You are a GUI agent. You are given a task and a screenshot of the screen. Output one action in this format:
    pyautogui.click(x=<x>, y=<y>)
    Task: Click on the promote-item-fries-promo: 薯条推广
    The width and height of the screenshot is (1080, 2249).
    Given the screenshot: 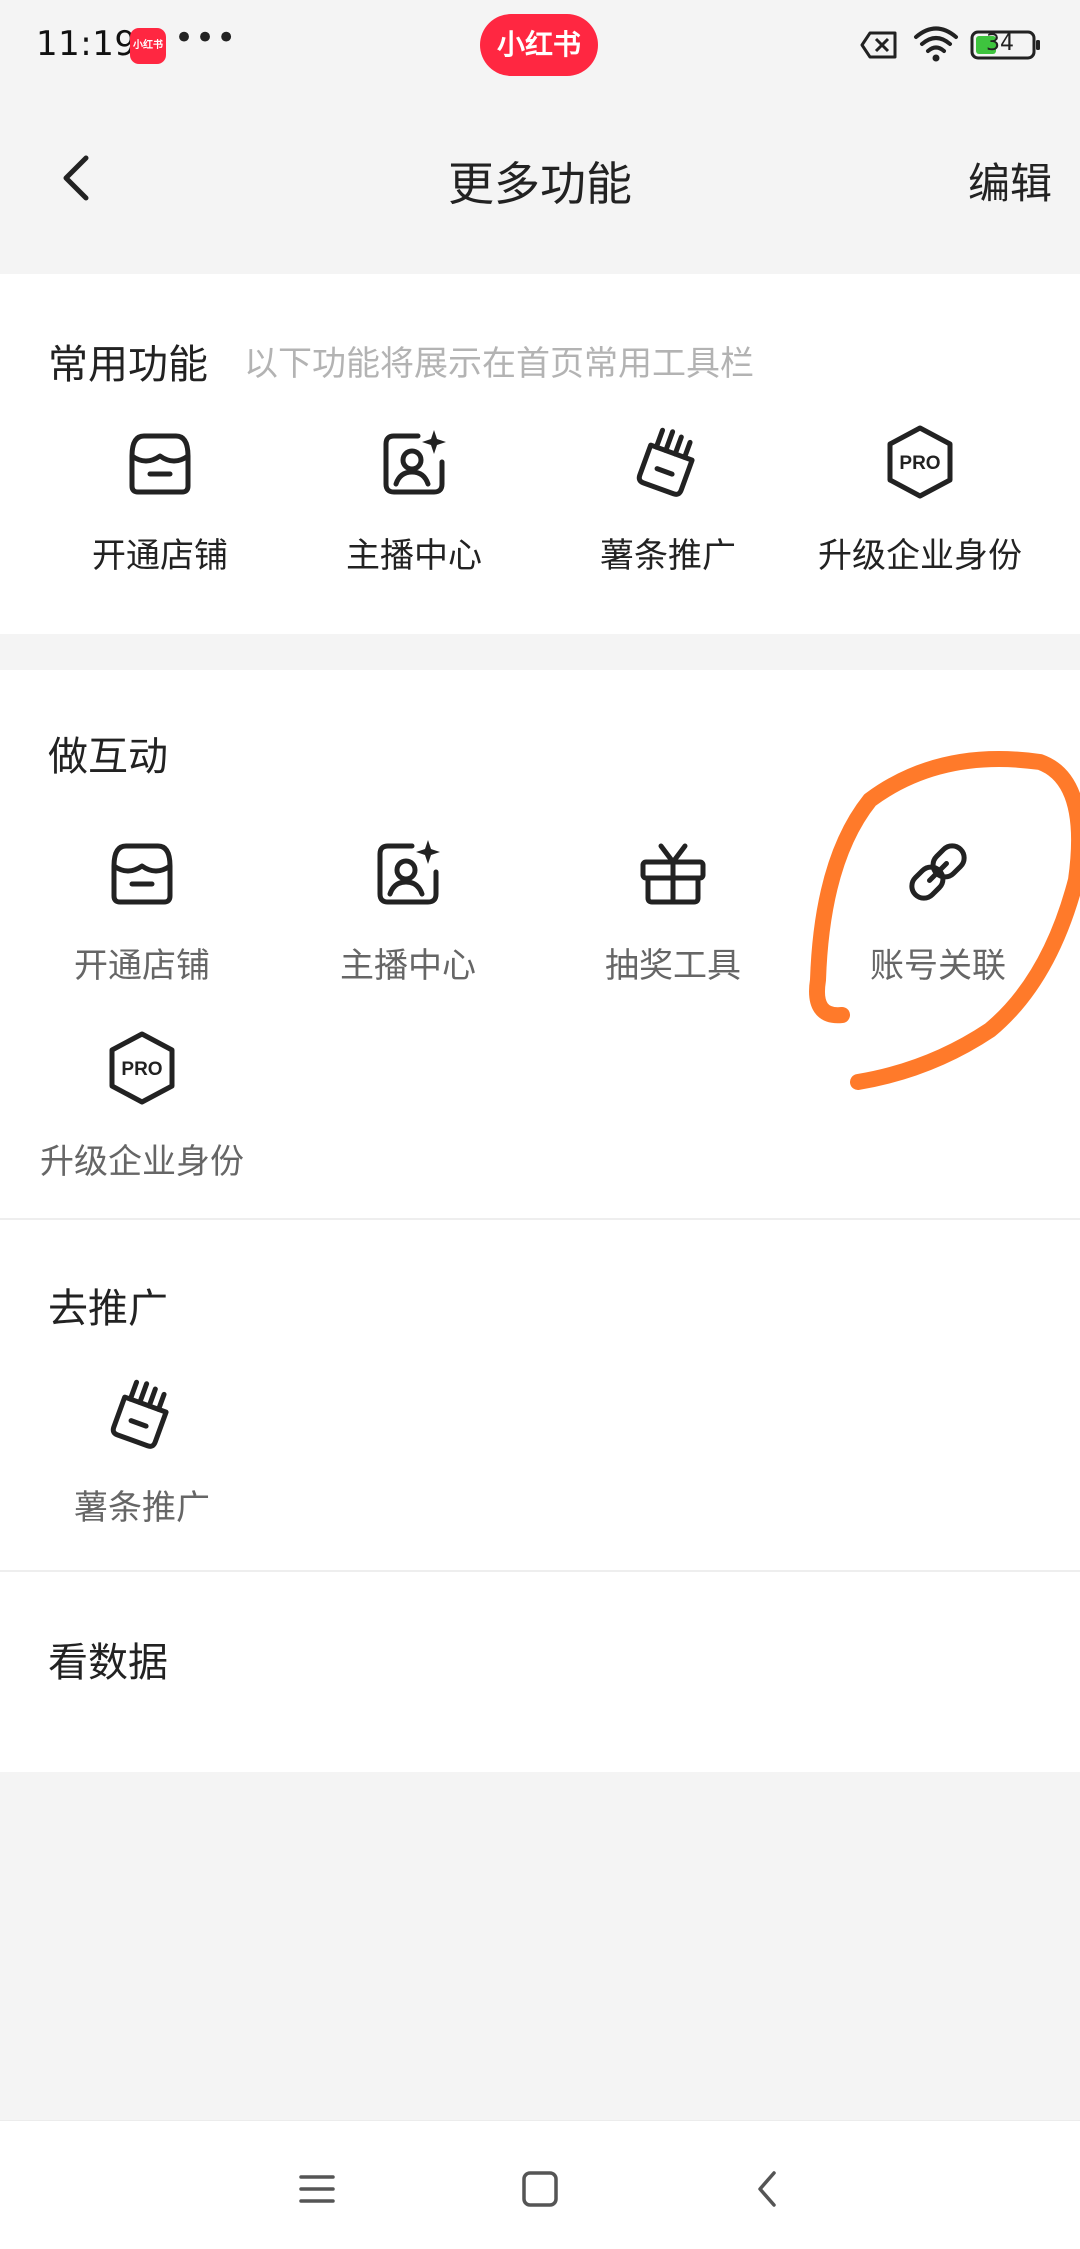 What is the action you would take?
    pyautogui.click(x=142, y=1451)
    